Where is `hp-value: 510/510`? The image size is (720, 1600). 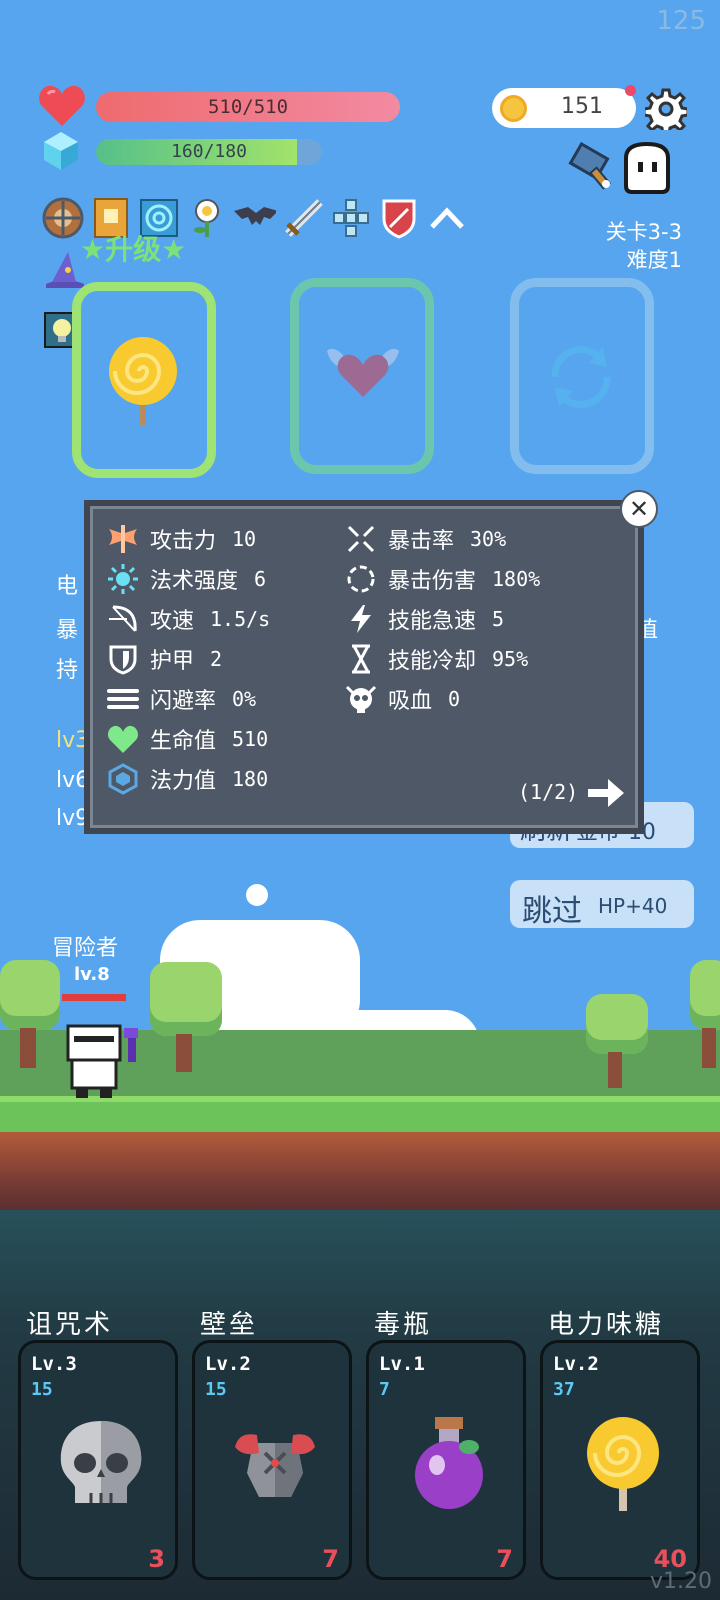
hp-value: 510/510 is located at coordinates (248, 107).